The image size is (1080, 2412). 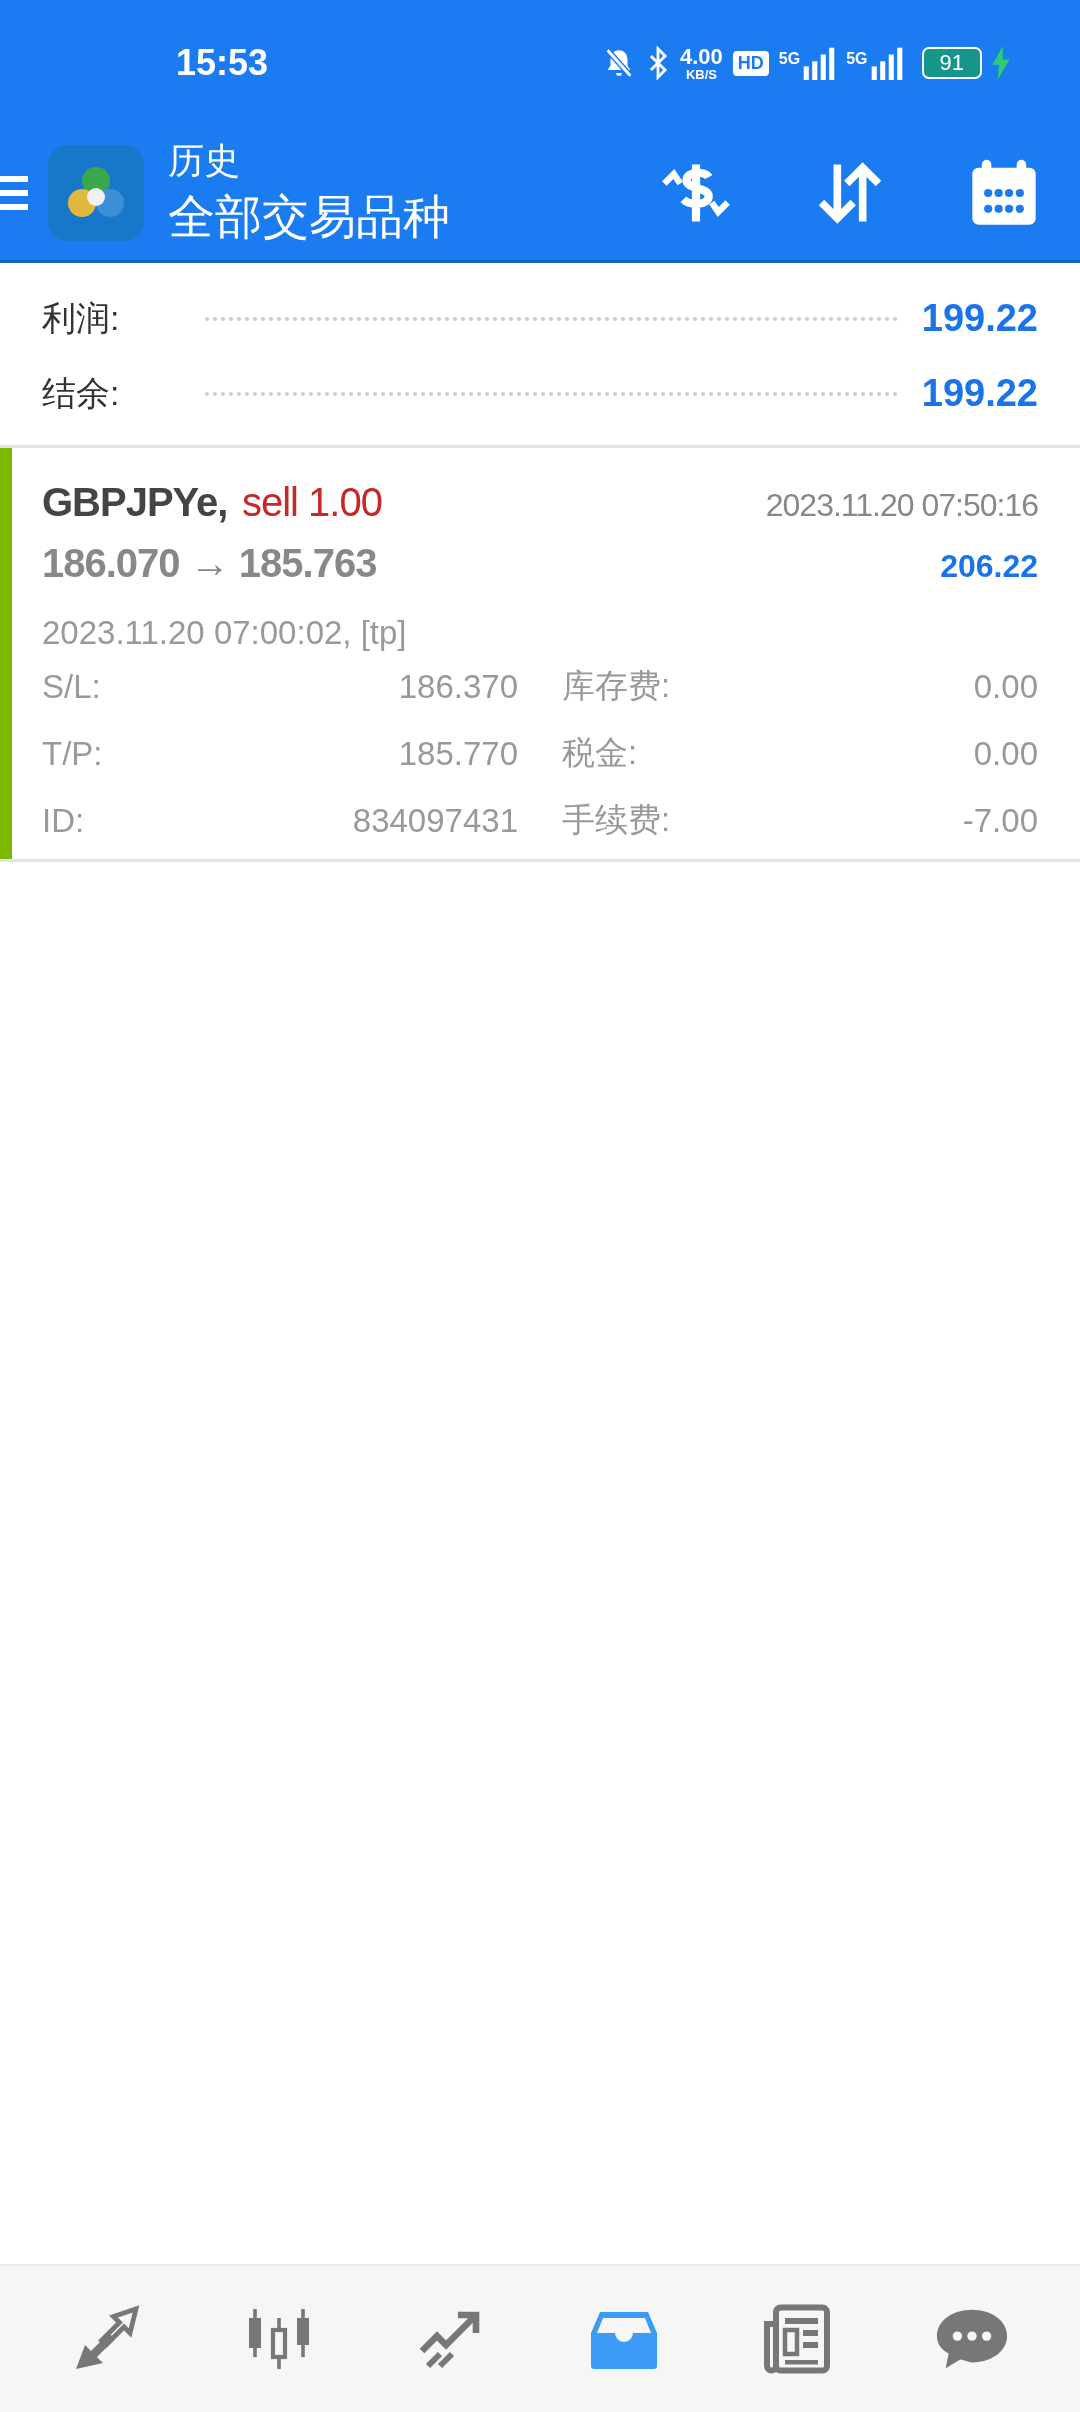 I want to click on field-label: S/L:, so click(x=72, y=686).